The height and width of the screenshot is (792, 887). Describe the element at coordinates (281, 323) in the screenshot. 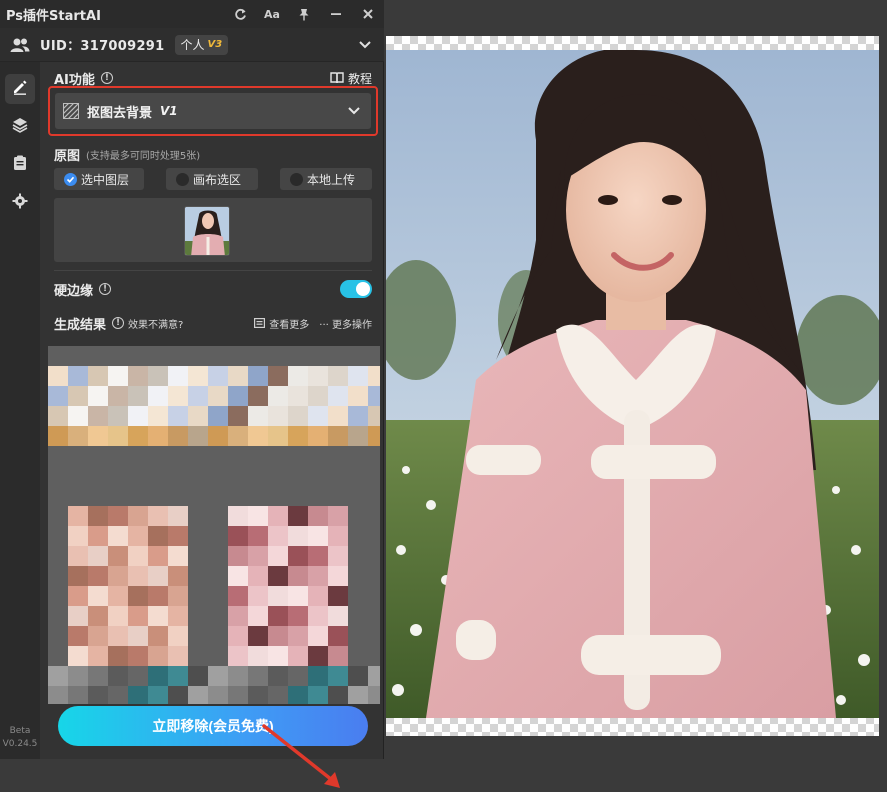

I see `view-more-link: 查看更多` at that location.